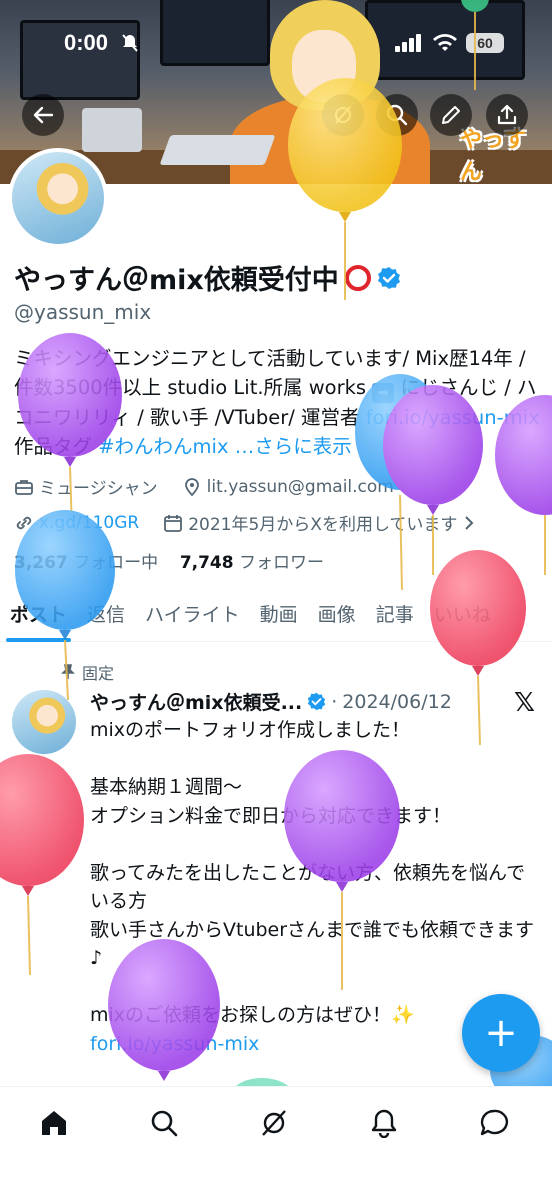 This screenshot has width=552, height=1200. I want to click on profile-name-row: やっすん＠mix依頼受付中, so click(207, 277).